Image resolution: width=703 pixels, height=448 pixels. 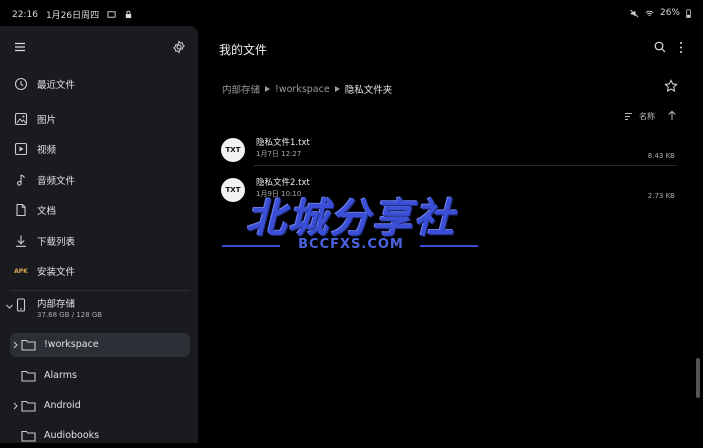 I want to click on status-bar: 22:16 1月26日周四 26%, so click(x=351, y=13).